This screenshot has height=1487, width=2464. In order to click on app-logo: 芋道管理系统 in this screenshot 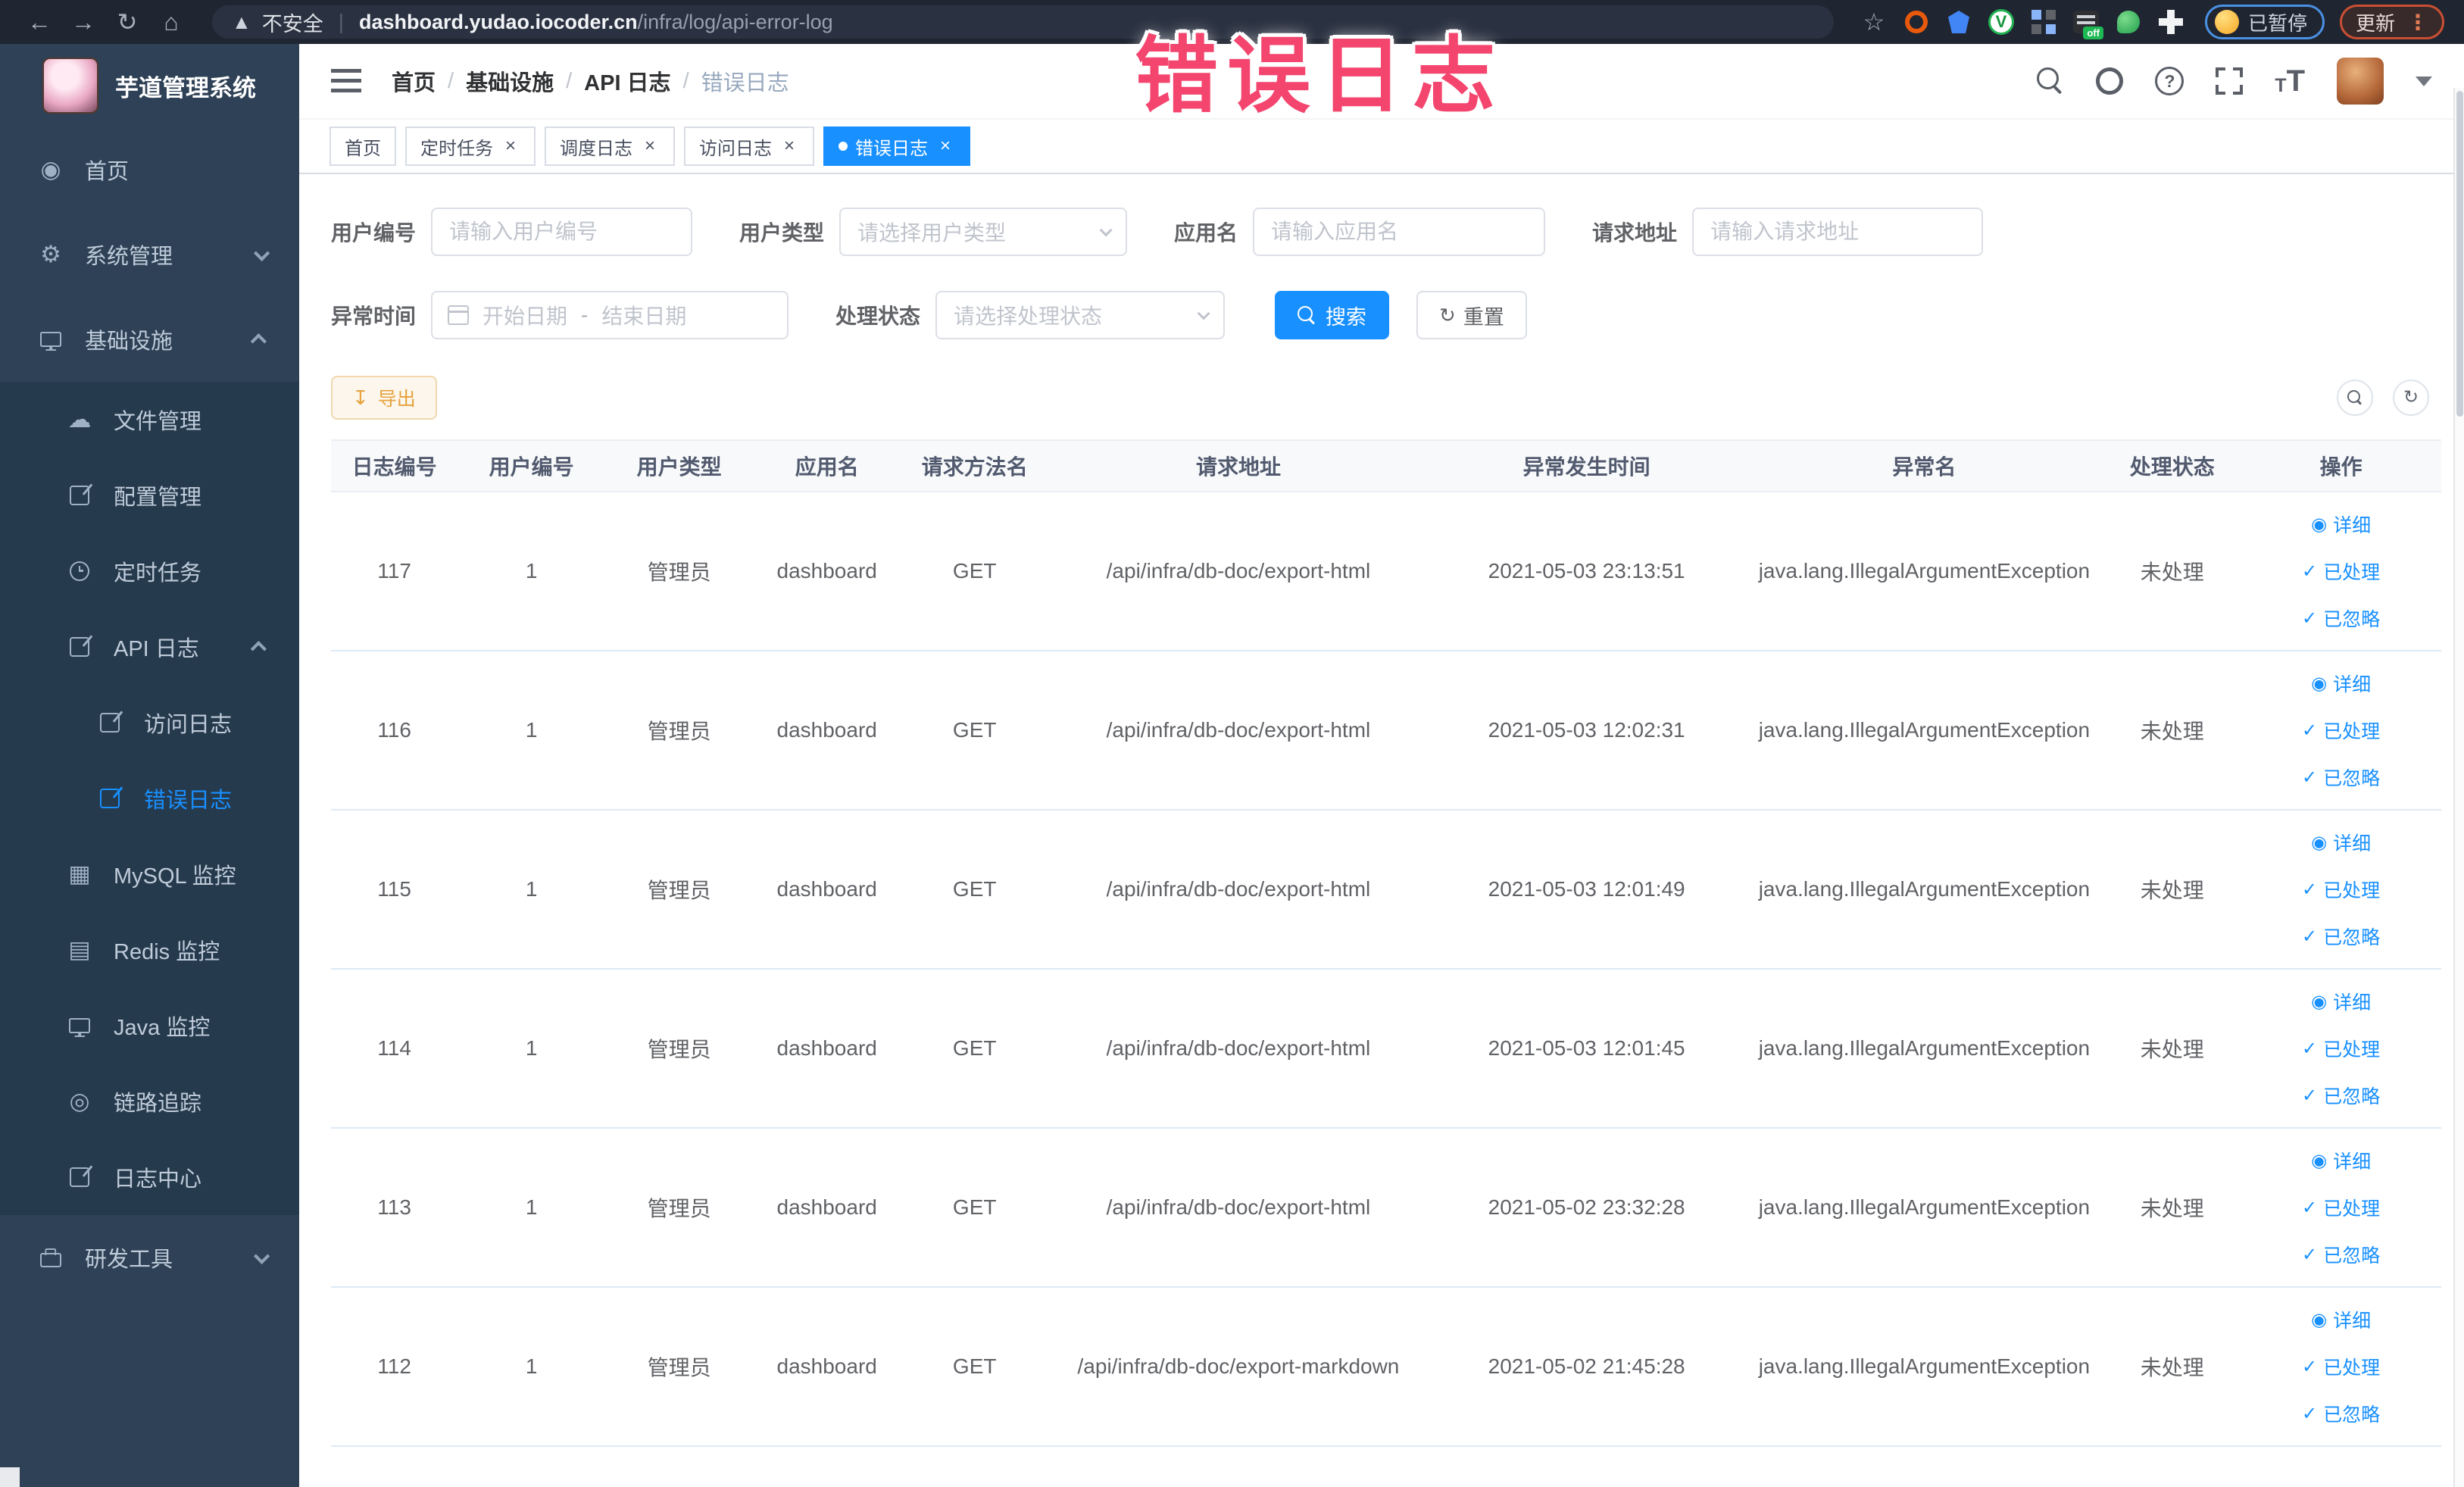, I will do `click(149, 85)`.